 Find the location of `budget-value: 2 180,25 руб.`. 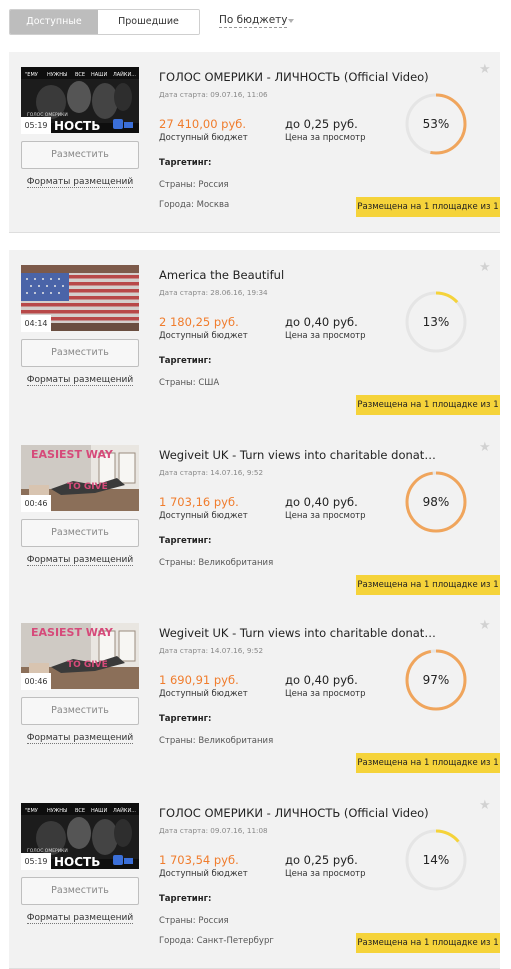

budget-value: 2 180,25 руб. is located at coordinates (199, 322).